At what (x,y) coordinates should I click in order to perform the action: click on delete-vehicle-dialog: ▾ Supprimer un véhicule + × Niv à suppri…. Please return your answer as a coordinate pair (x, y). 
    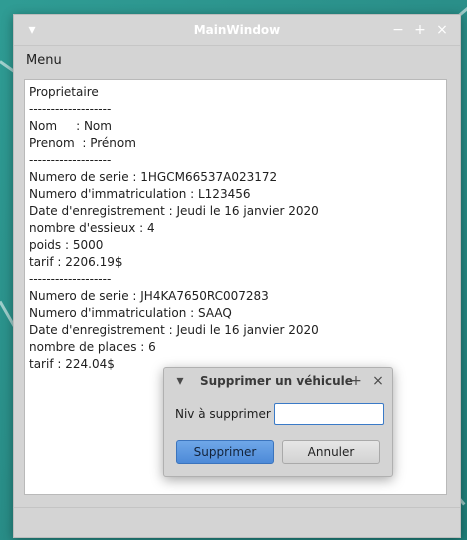
    Looking at the image, I should click on (278, 422).